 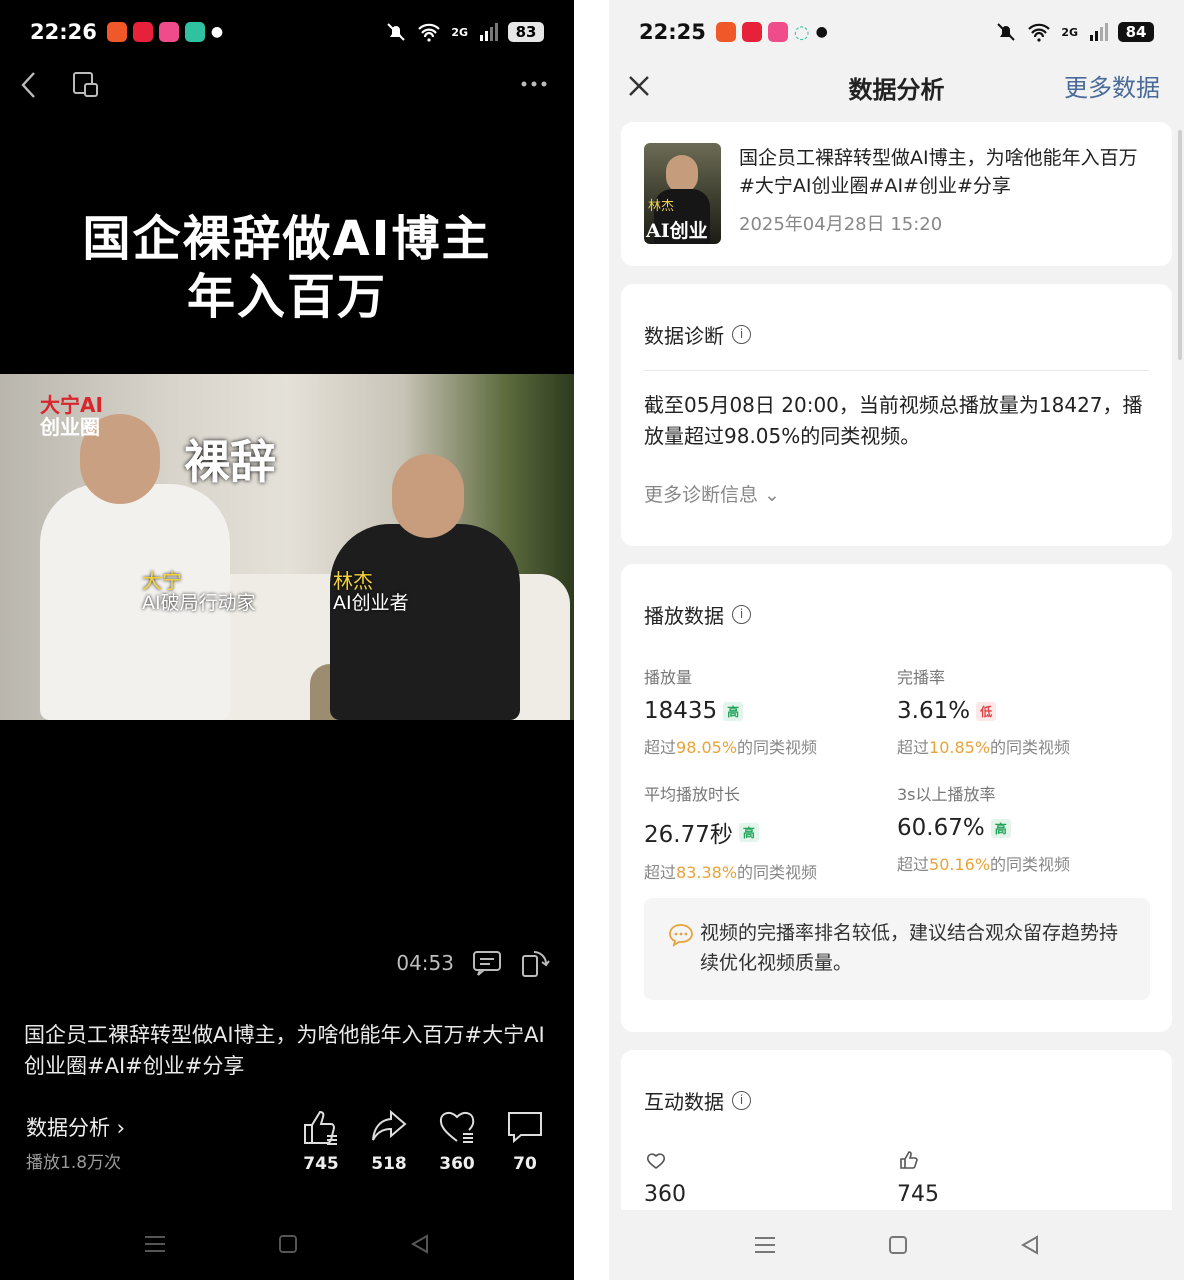 I want to click on video-person-right-head, so click(x=428, y=496).